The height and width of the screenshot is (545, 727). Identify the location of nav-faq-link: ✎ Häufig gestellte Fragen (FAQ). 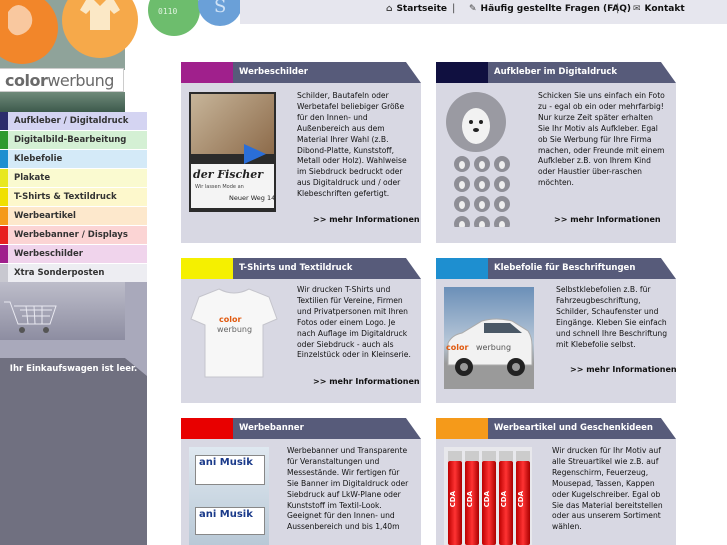
(550, 9).